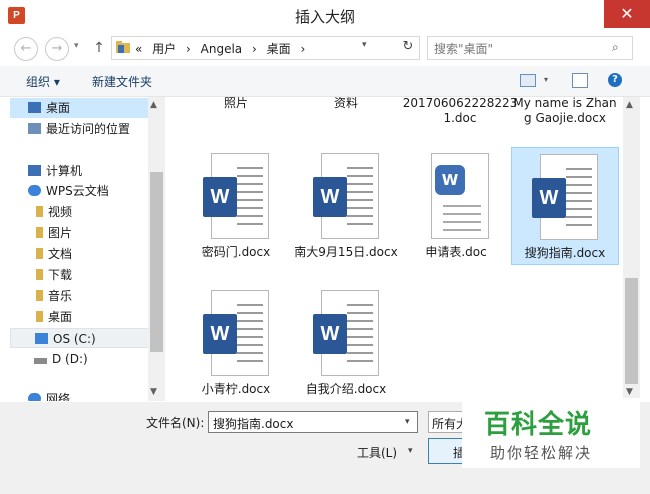 The width and height of the screenshot is (650, 494). I want to click on breadcrumb: « 用户 › Angela › 桌面 ›, so click(223, 48).